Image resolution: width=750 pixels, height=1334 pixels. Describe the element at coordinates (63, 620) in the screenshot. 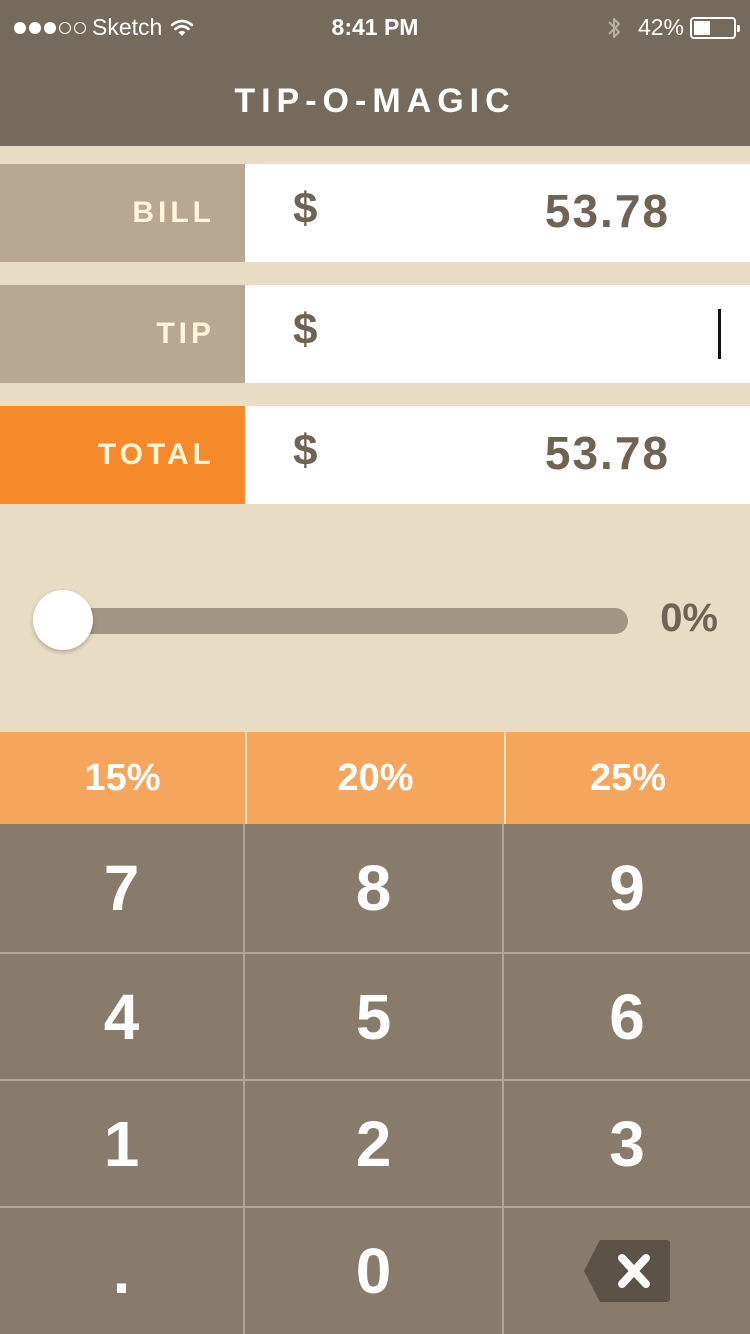

I see `tip-slider-thumb` at that location.